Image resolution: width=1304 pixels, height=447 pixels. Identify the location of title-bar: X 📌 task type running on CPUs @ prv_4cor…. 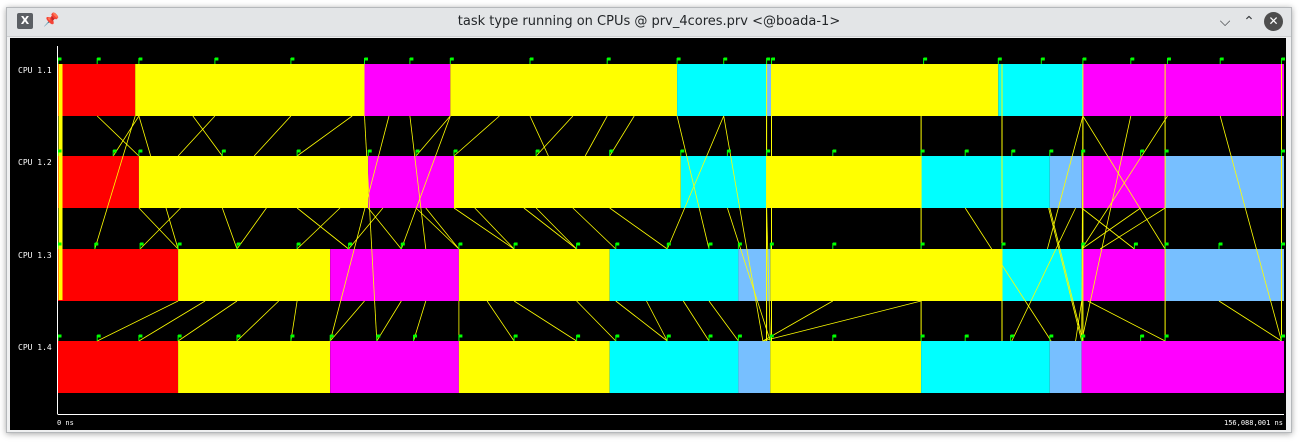
(649, 22).